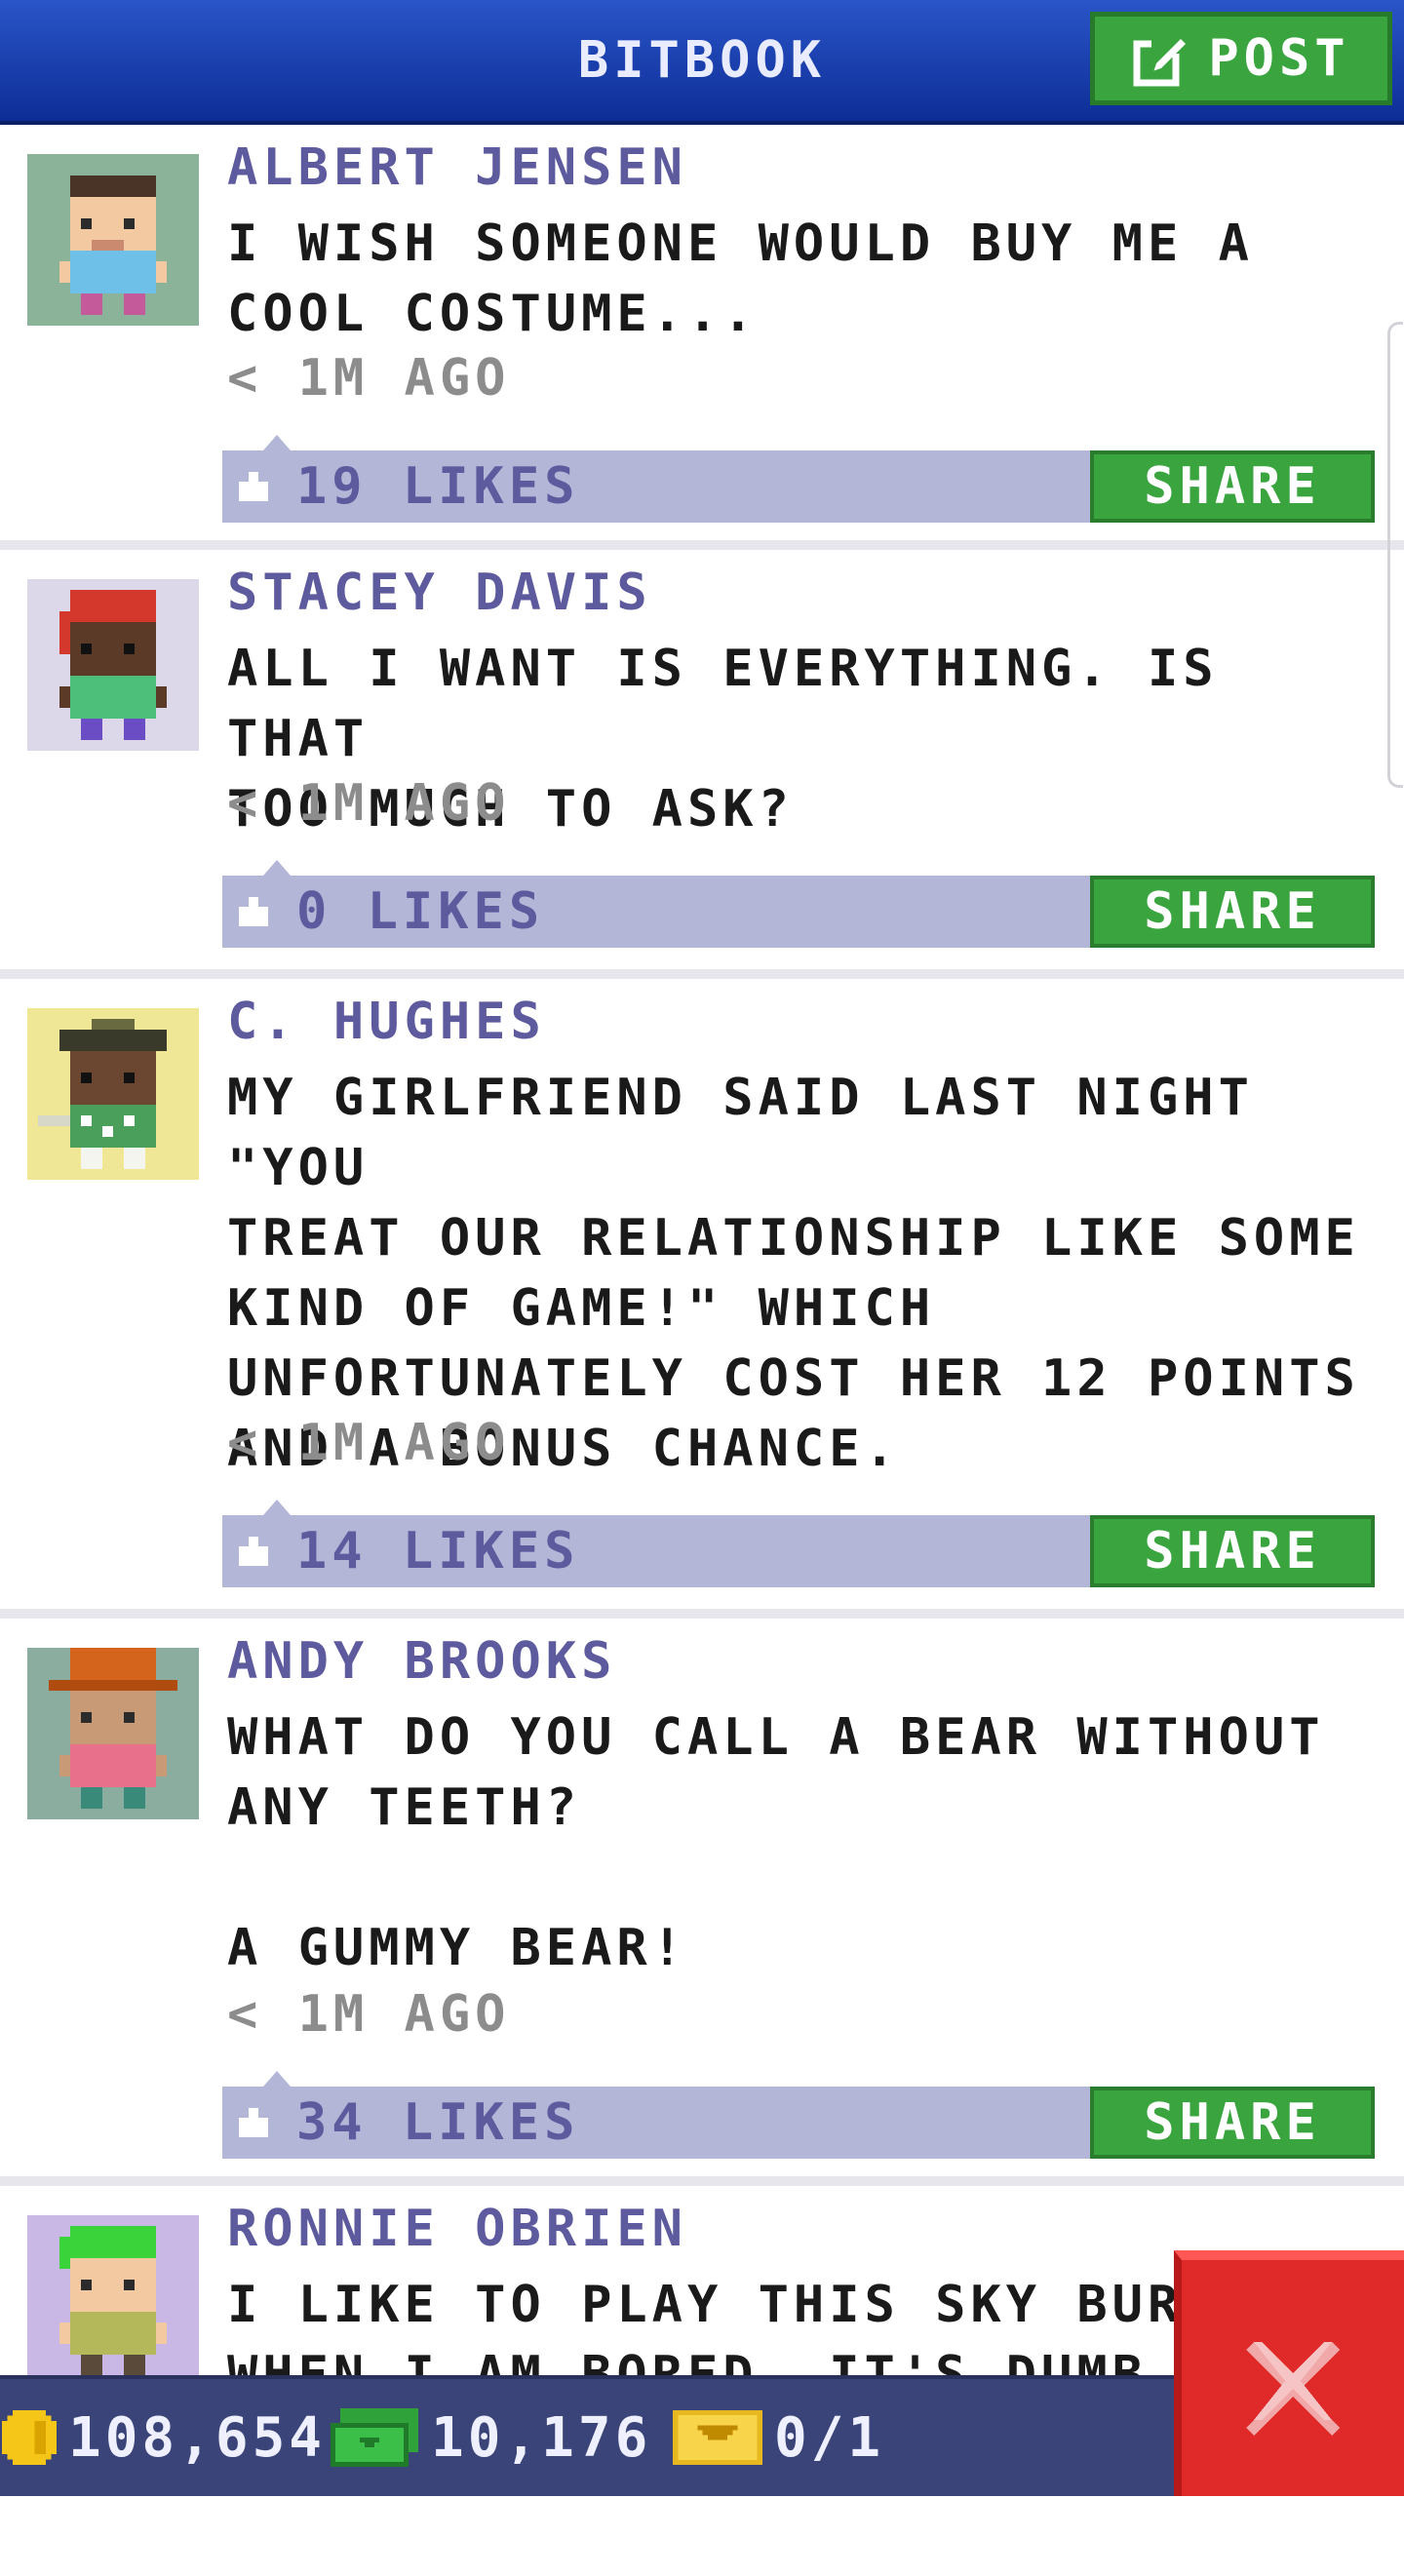 This screenshot has width=1404, height=2576. I want to click on close-button, so click(1289, 2373).